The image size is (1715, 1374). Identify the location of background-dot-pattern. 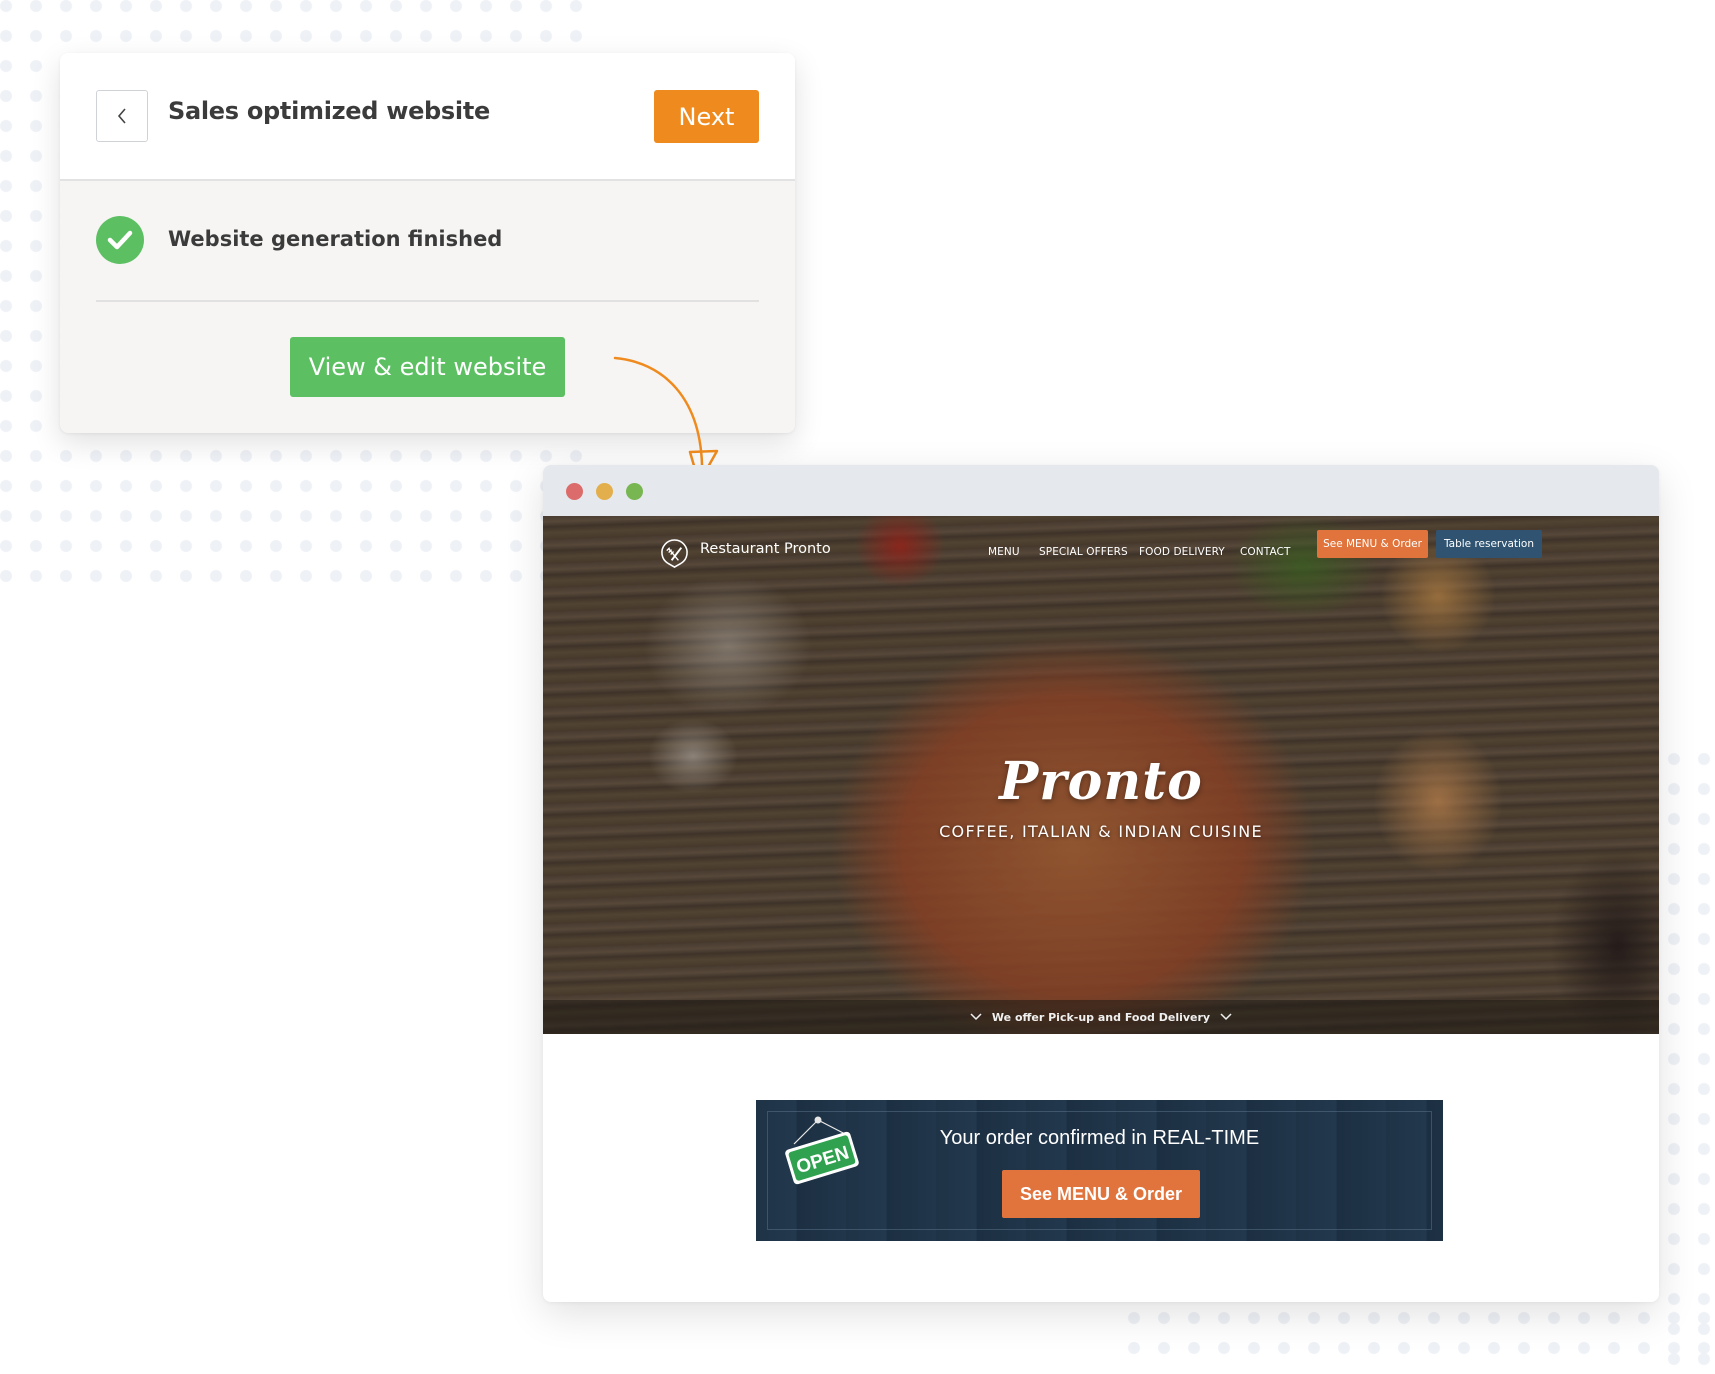
(1417, 1333).